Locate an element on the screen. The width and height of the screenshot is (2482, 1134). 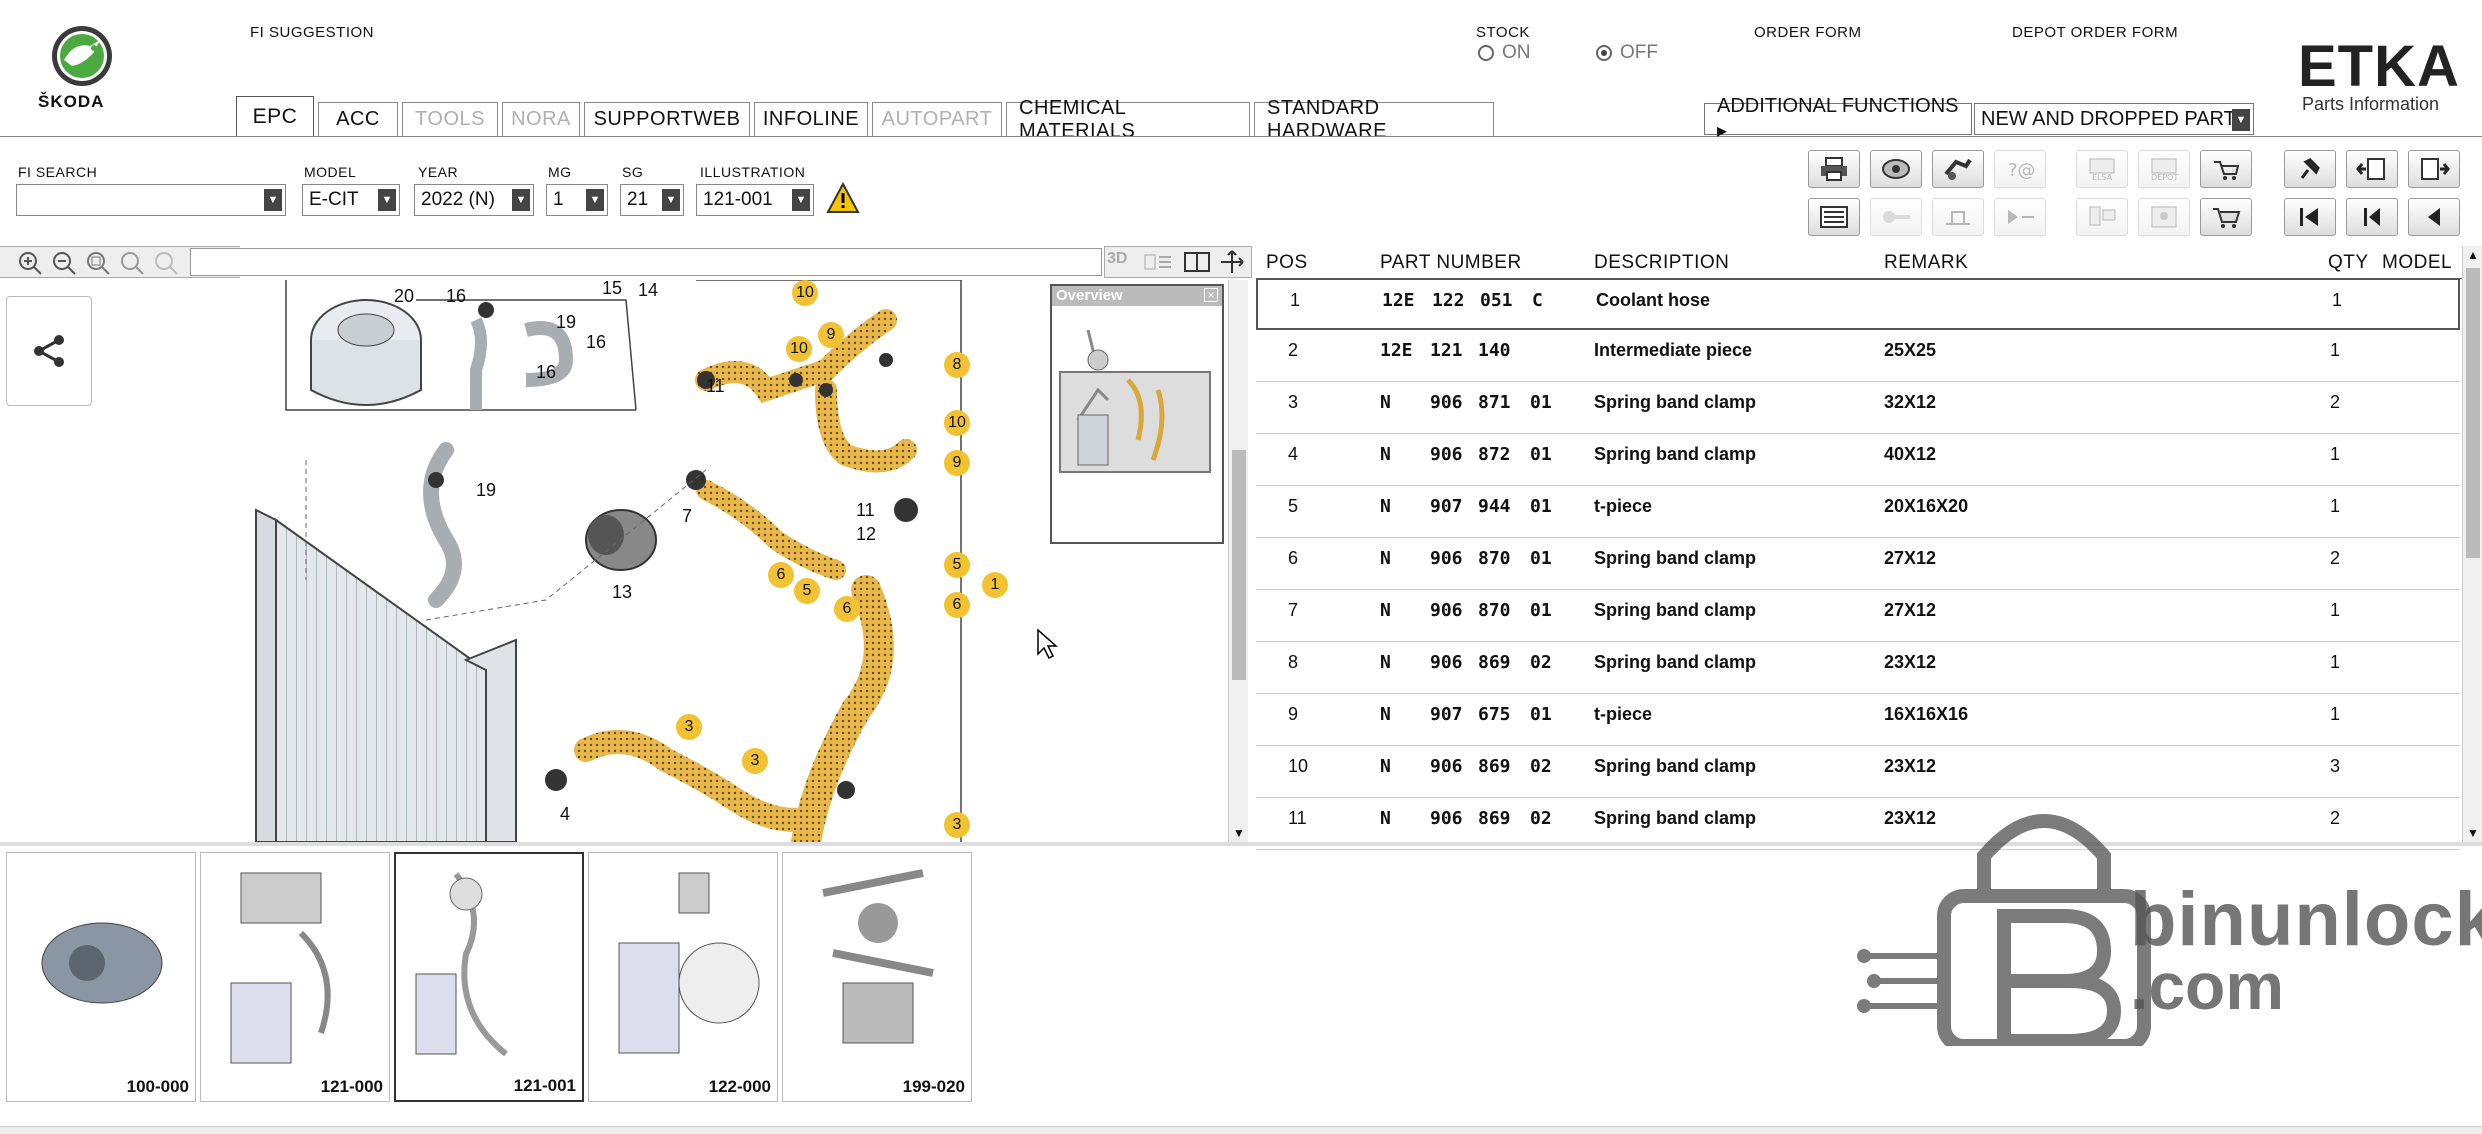
drawing-scrollbar: ▼ is located at coordinates (1238, 561).